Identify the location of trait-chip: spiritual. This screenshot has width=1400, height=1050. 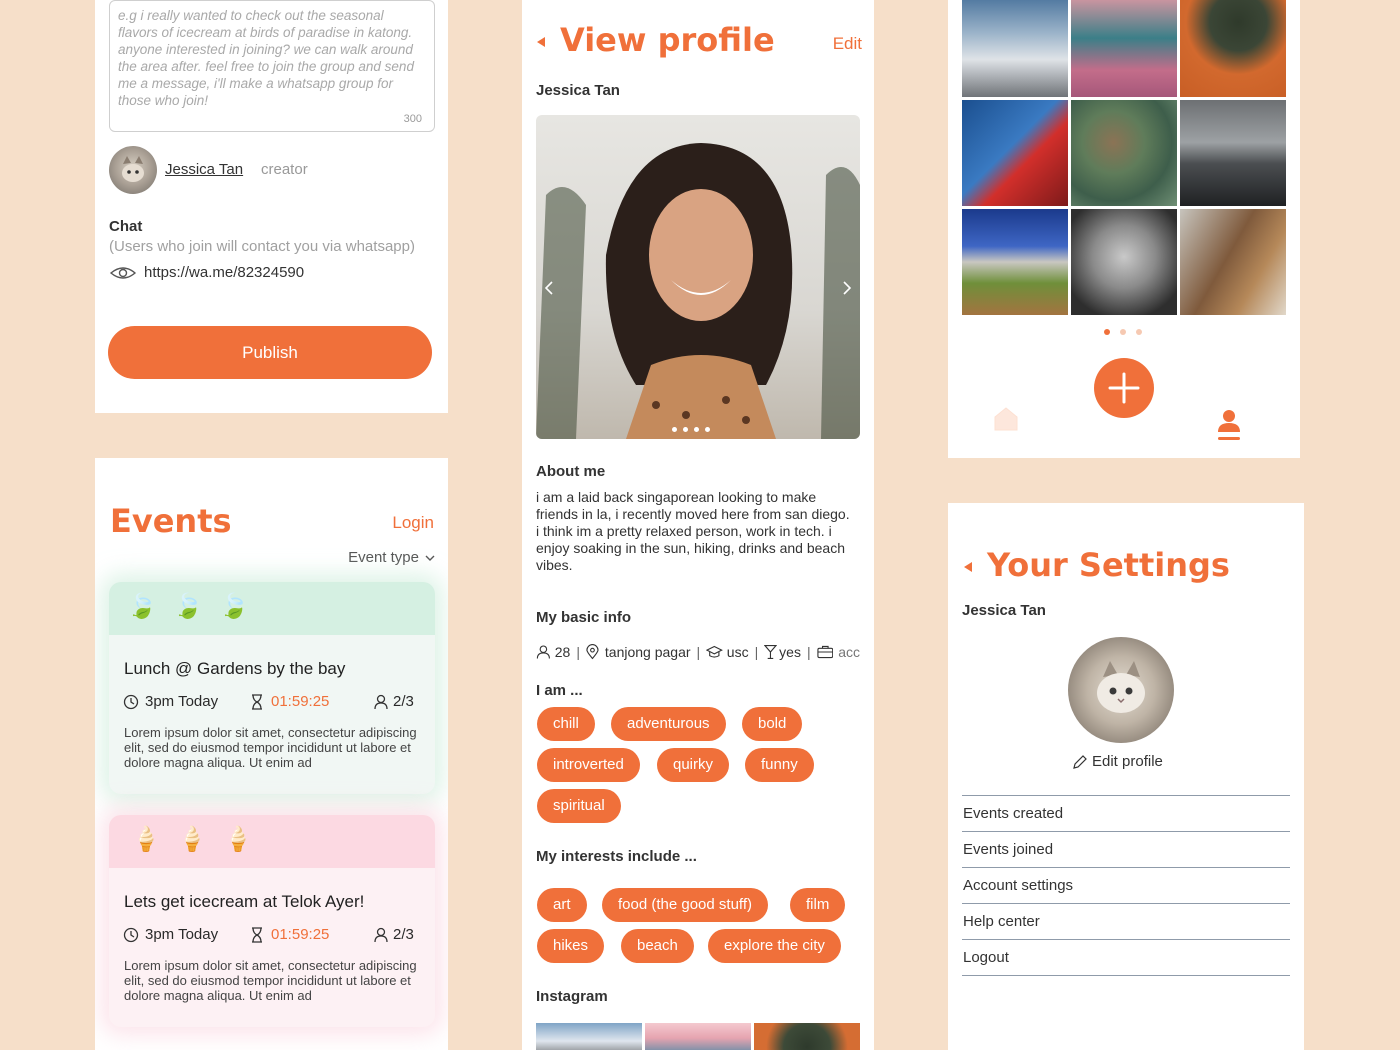
(579, 806).